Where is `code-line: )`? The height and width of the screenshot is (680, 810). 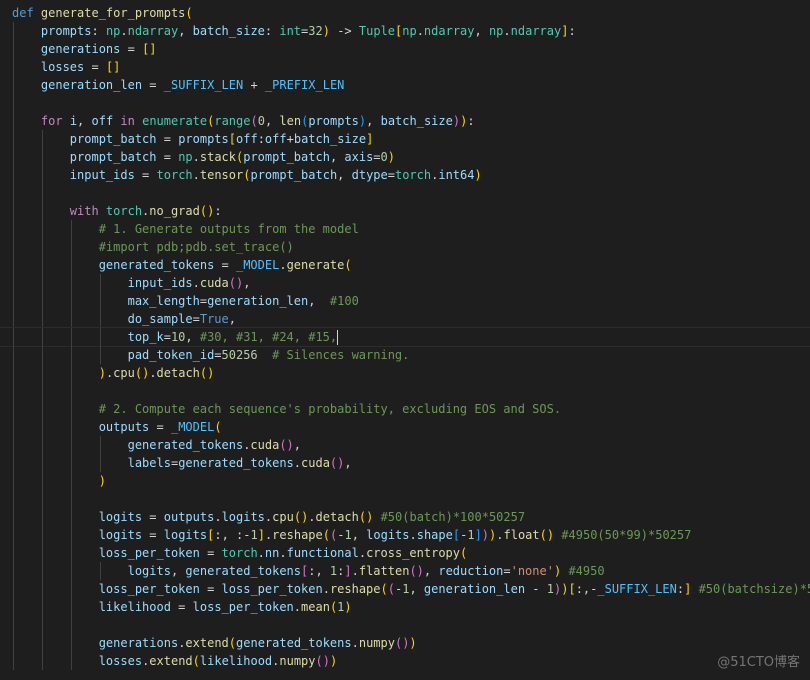 code-line: ) is located at coordinates (411, 481).